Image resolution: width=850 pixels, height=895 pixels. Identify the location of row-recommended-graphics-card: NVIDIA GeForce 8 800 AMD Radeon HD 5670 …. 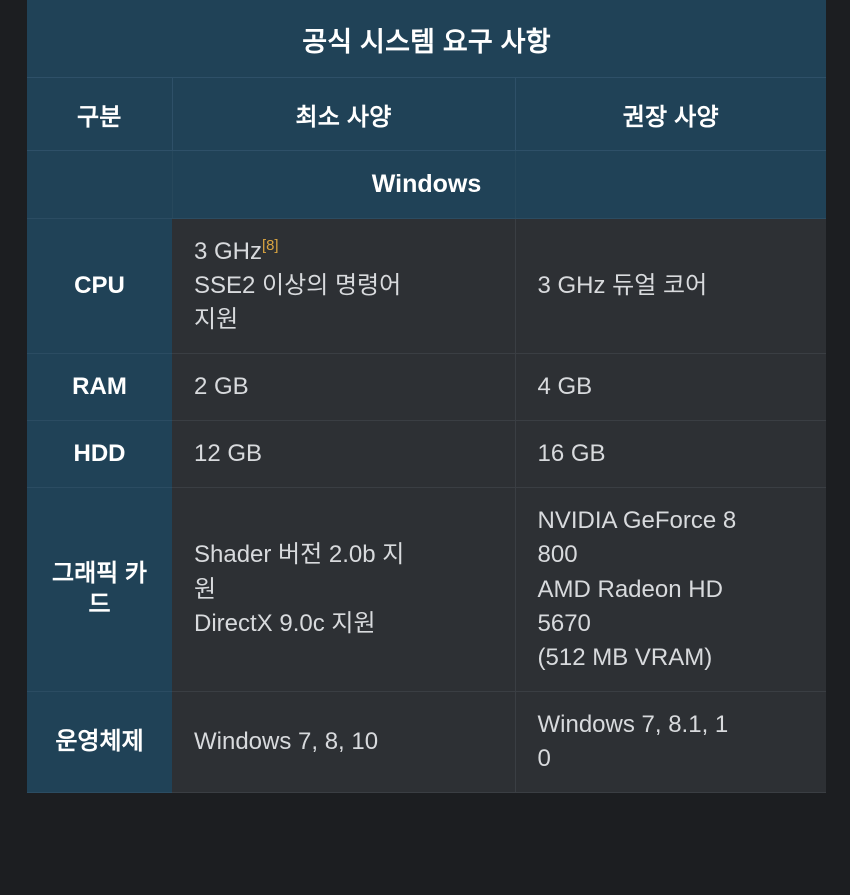
(670, 589).